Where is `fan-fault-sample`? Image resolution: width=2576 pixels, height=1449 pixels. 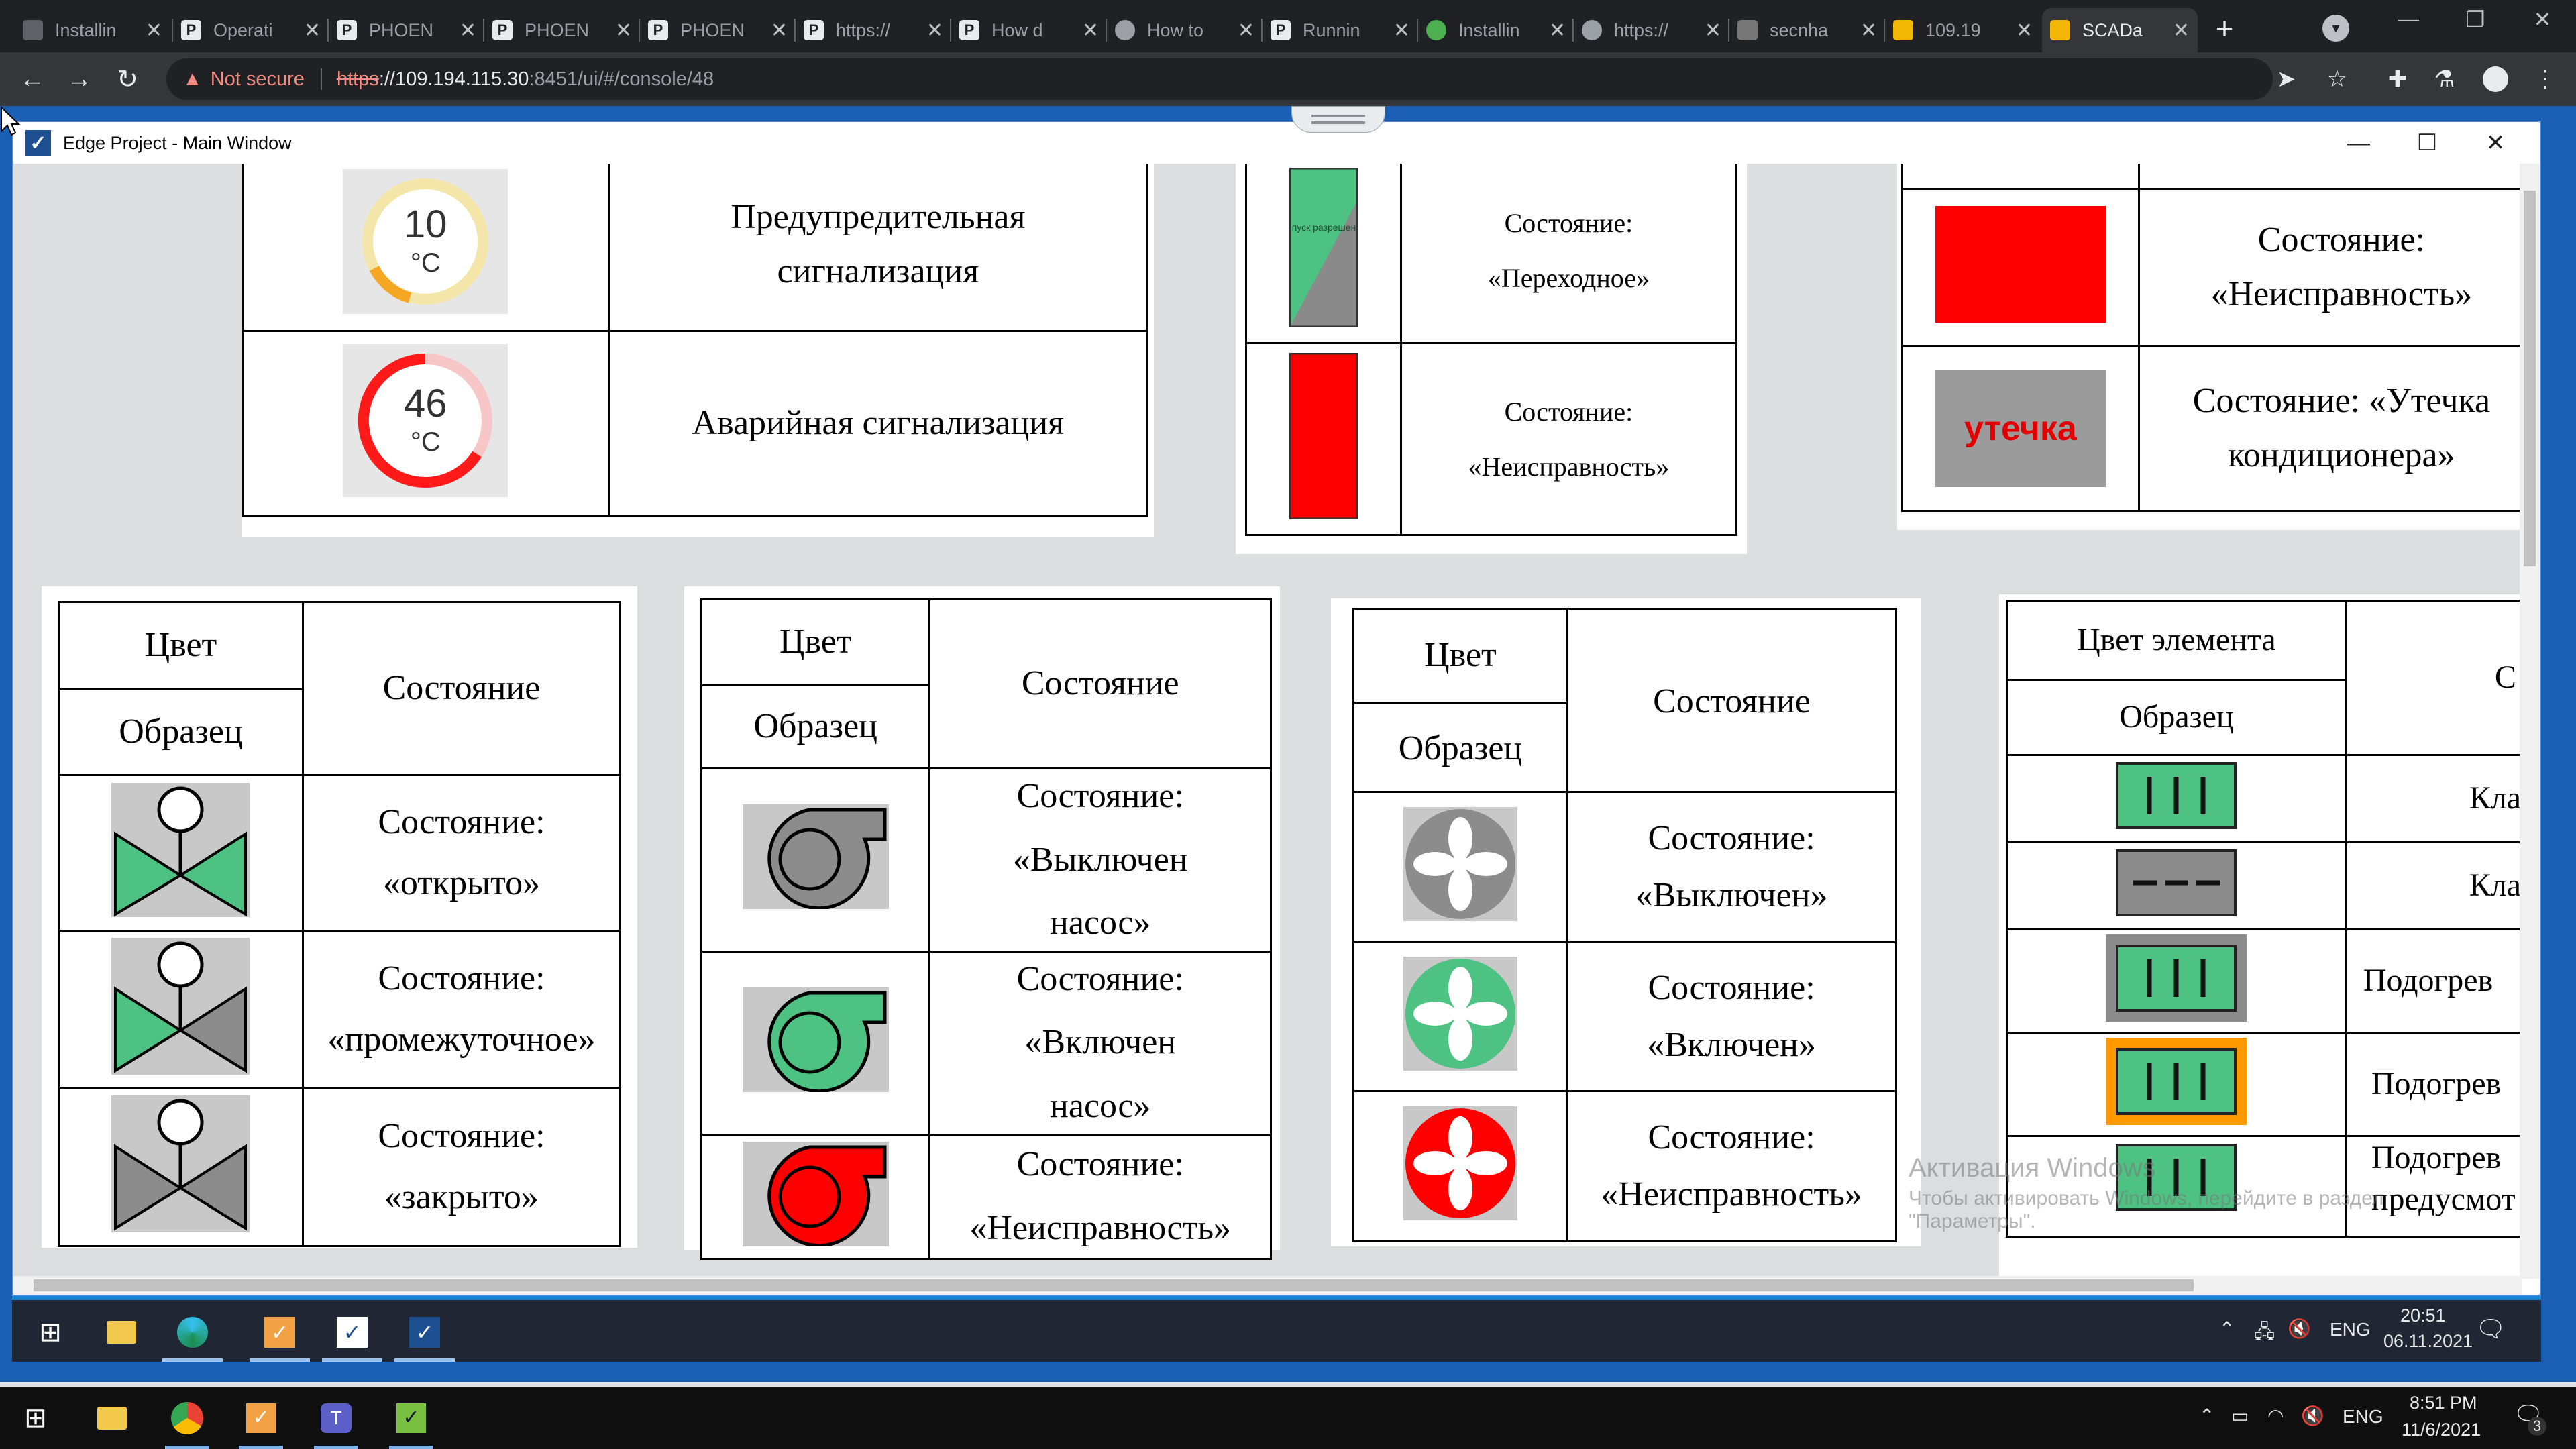
fan-fault-sample is located at coordinates (1460, 1166).